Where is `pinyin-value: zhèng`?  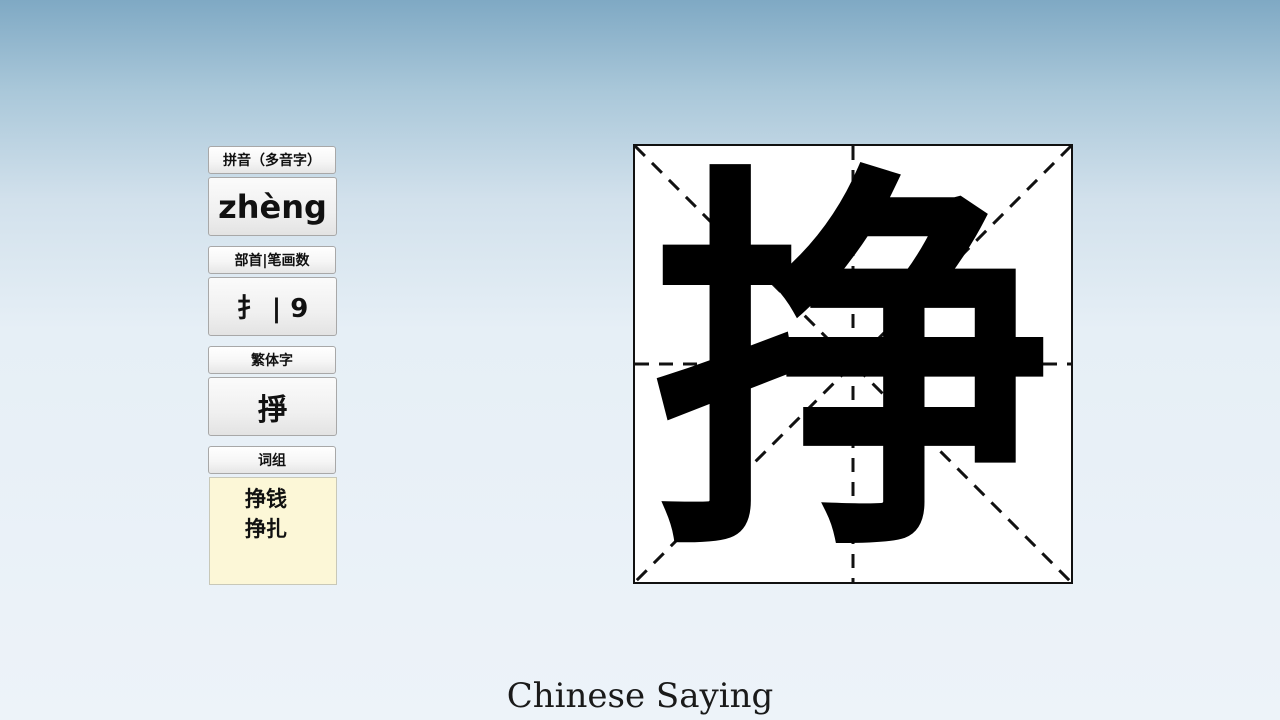
pinyin-value: zhèng is located at coordinates (272, 206).